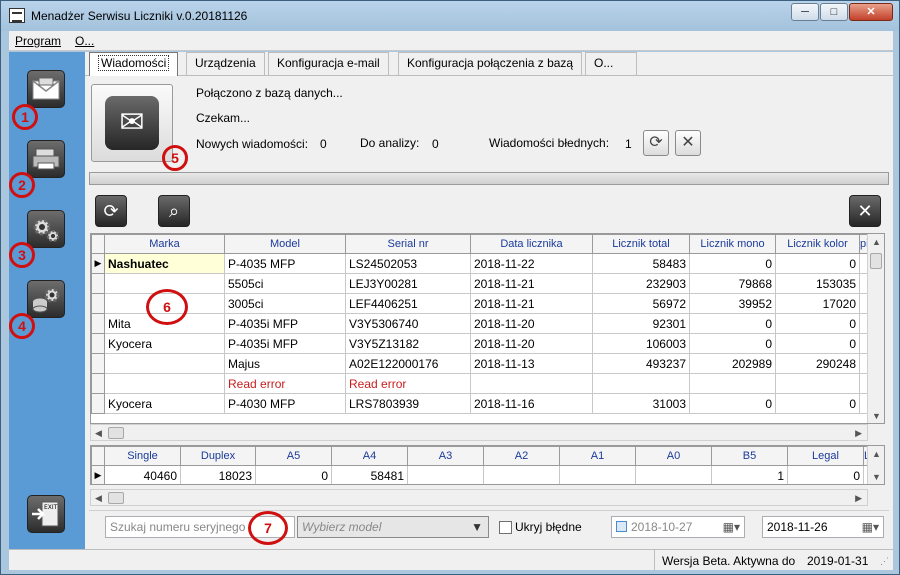 Image resolution: width=900 pixels, height=575 pixels. I want to click on format-cell: 1, so click(749, 474).